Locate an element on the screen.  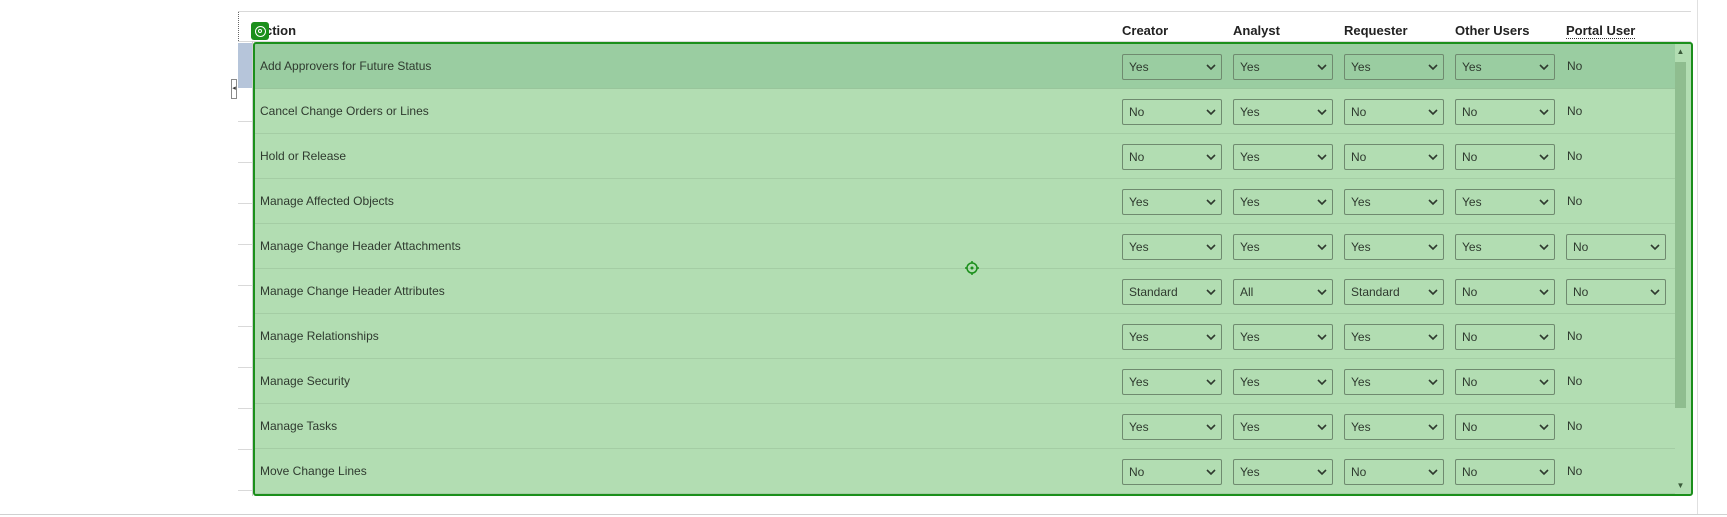
column-header-requester: Requester is located at coordinates (1376, 30).